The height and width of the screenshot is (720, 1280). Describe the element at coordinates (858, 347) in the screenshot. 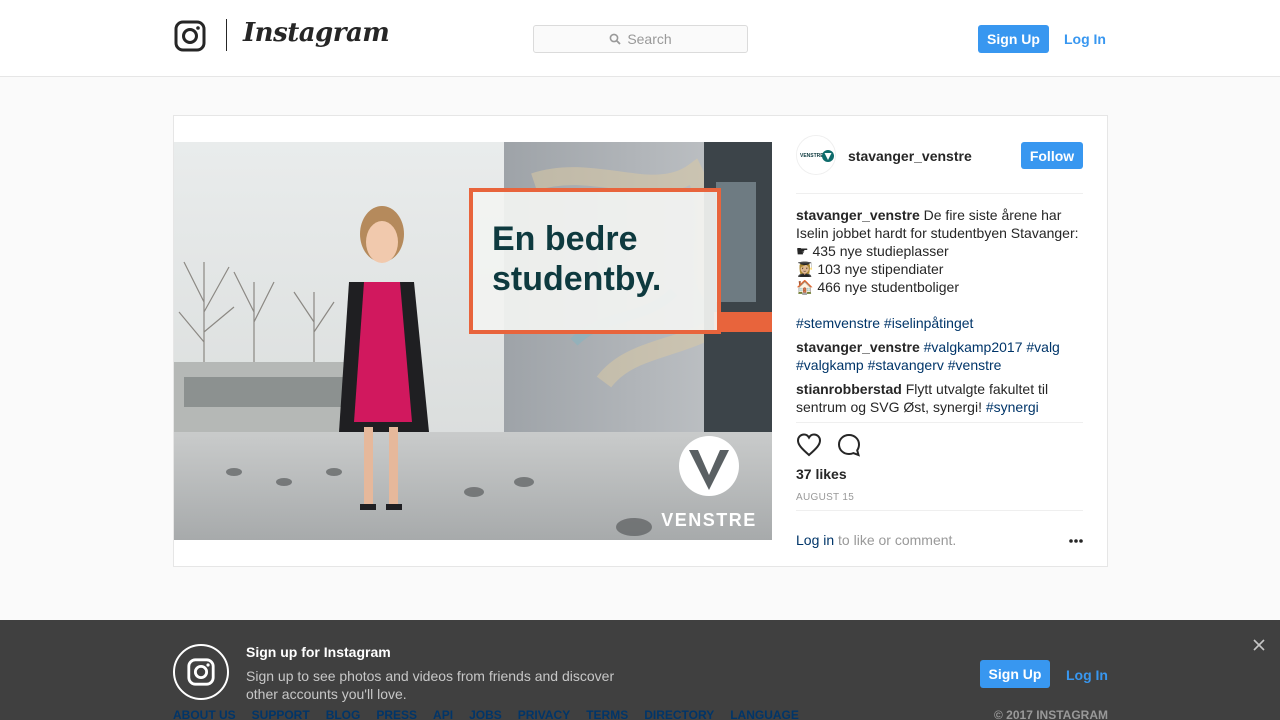

I see `comment-username: stavanger_venstre` at that location.